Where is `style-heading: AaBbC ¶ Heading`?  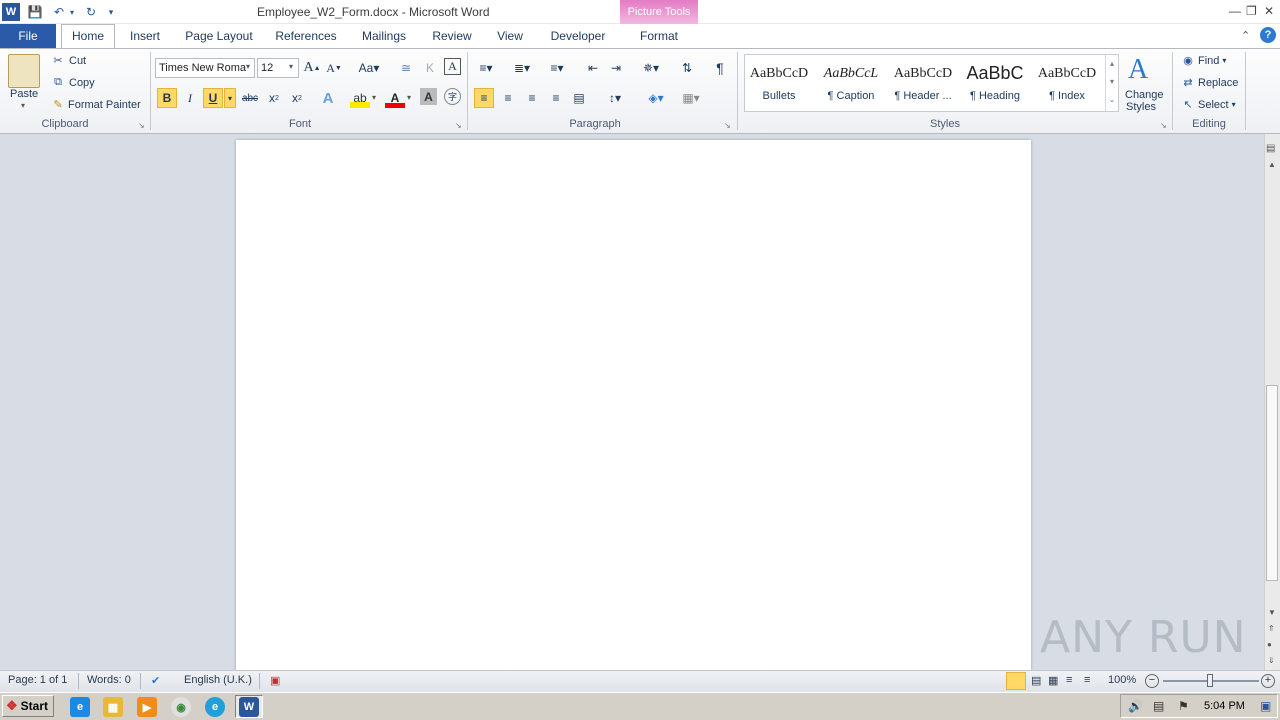 style-heading: AaBbC ¶ Heading is located at coordinates (995, 83).